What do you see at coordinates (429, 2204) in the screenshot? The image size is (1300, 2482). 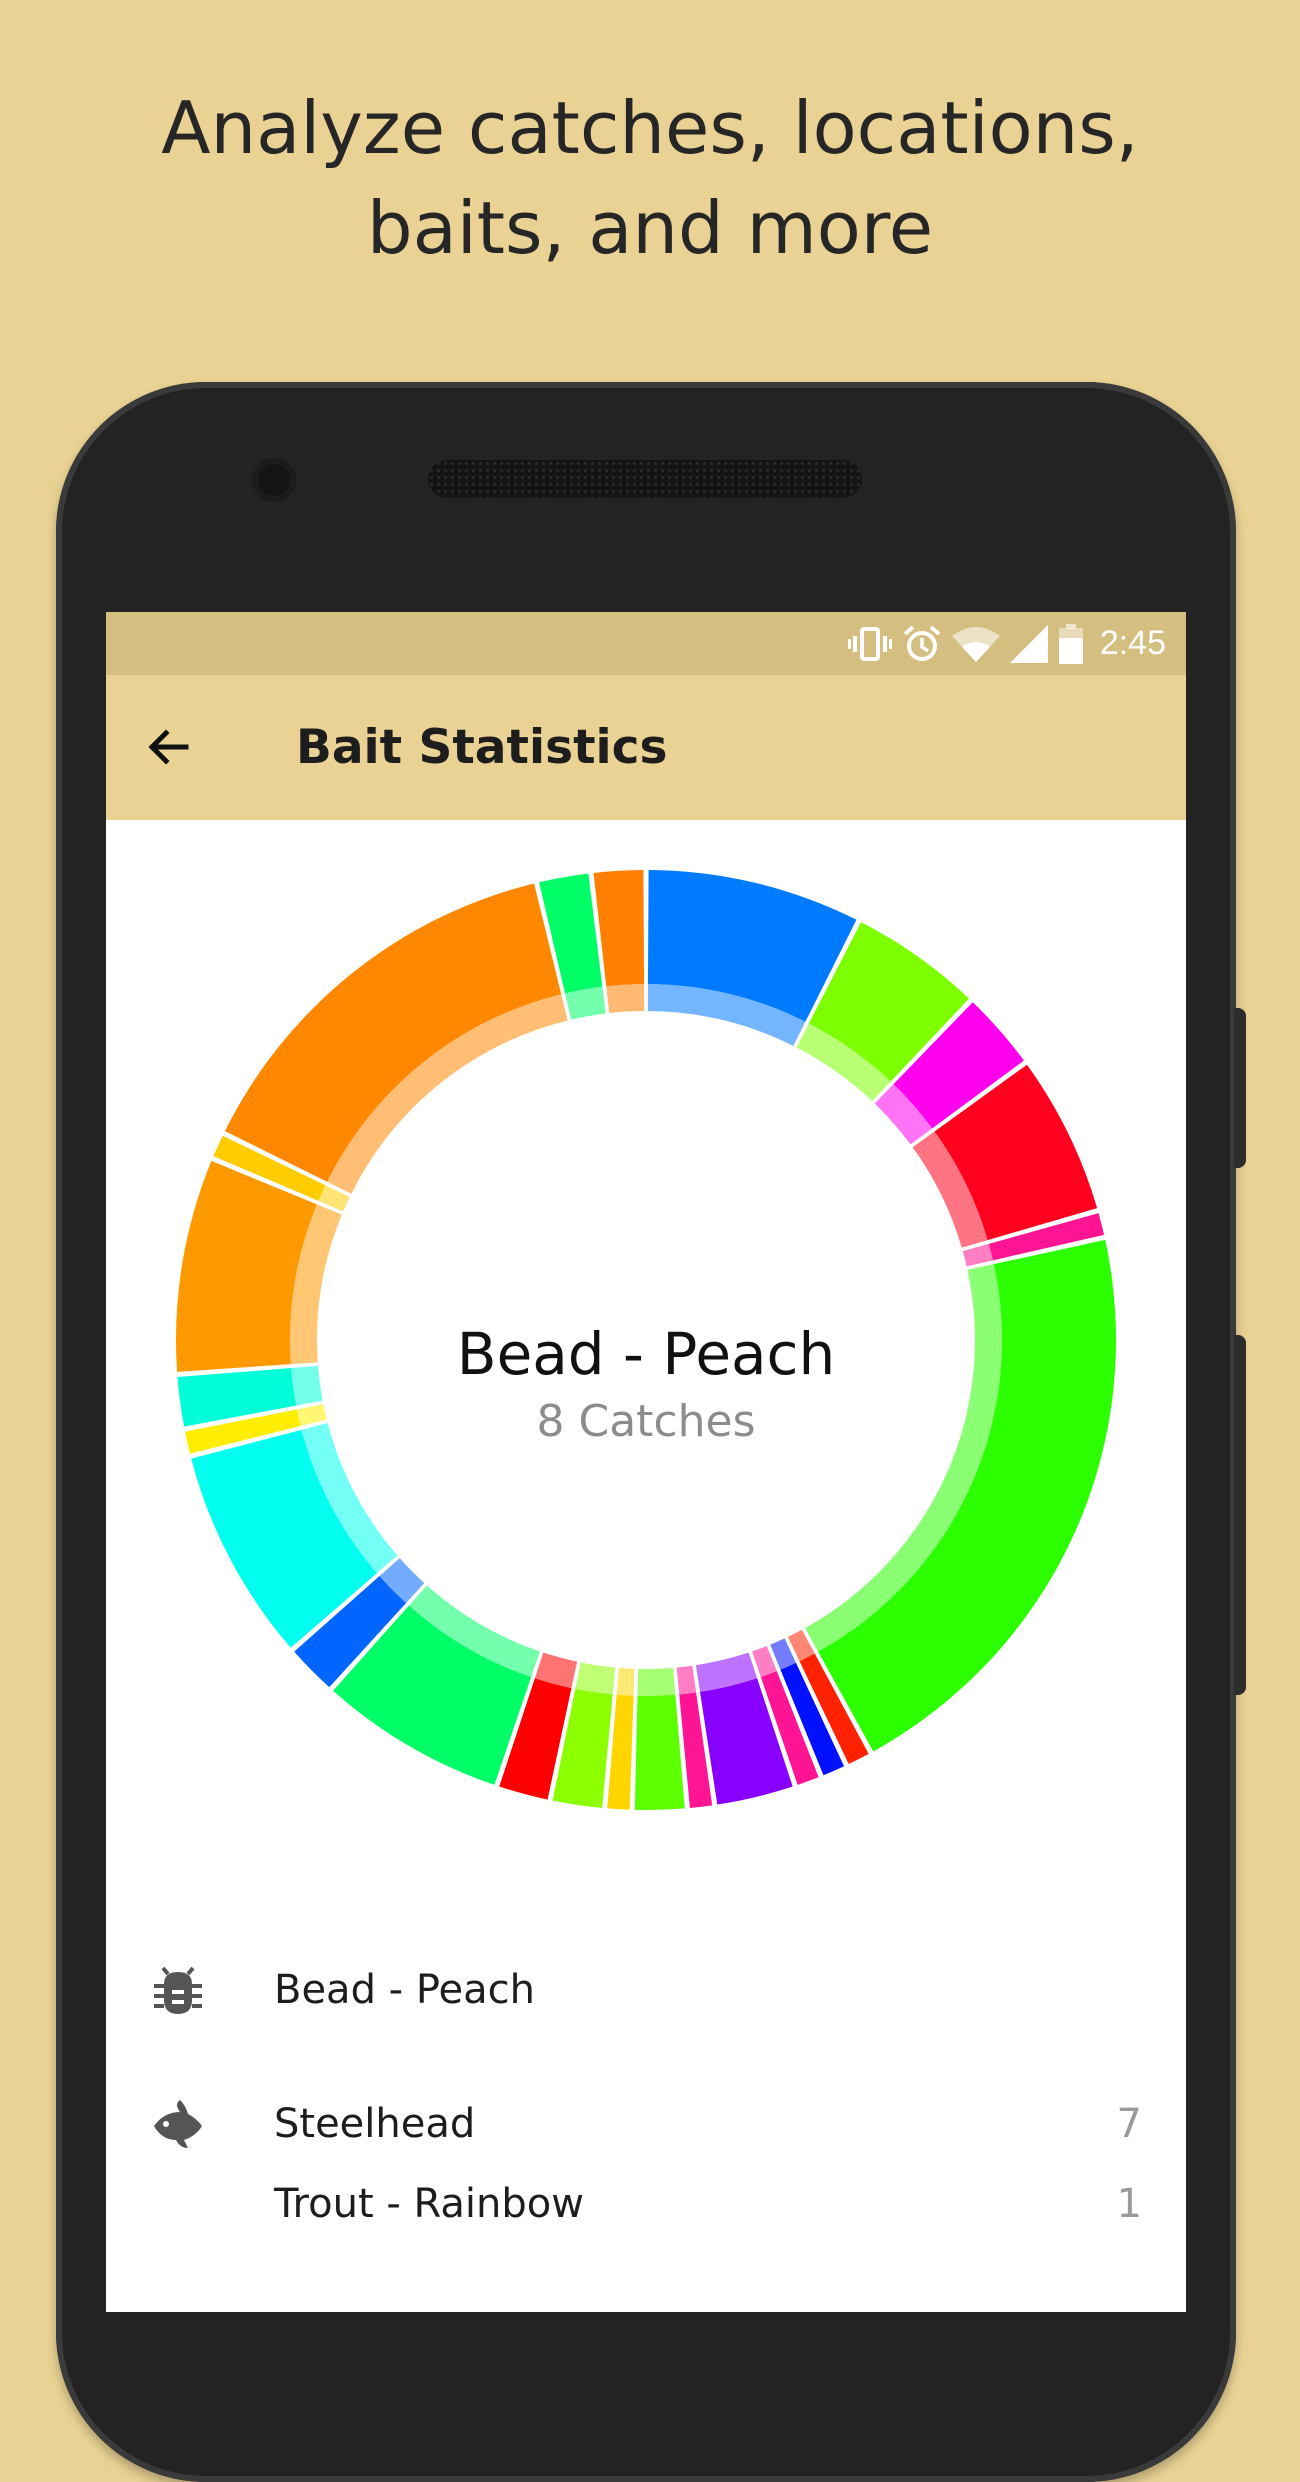 I see `species-name: Trout - Rainbow` at bounding box center [429, 2204].